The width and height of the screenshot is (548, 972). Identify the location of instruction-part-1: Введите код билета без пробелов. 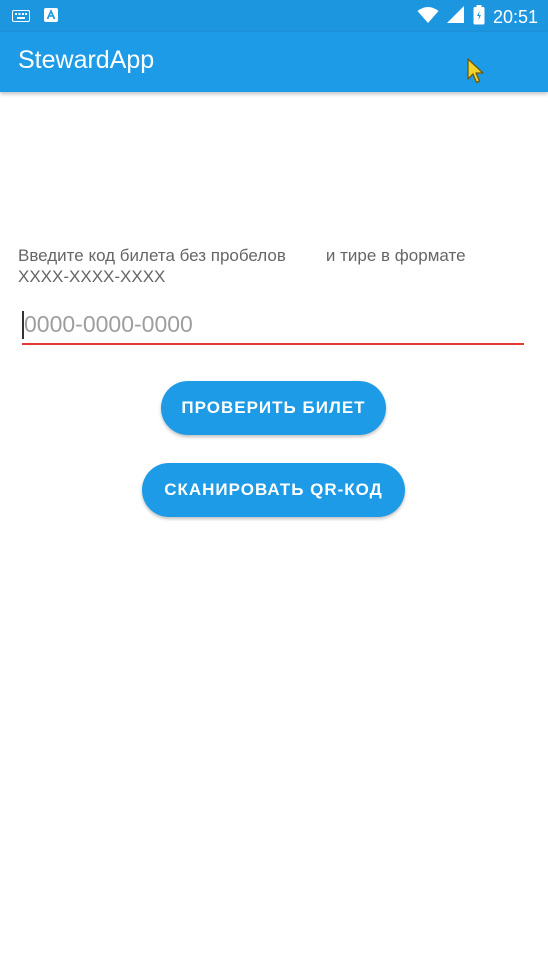
(152, 255).